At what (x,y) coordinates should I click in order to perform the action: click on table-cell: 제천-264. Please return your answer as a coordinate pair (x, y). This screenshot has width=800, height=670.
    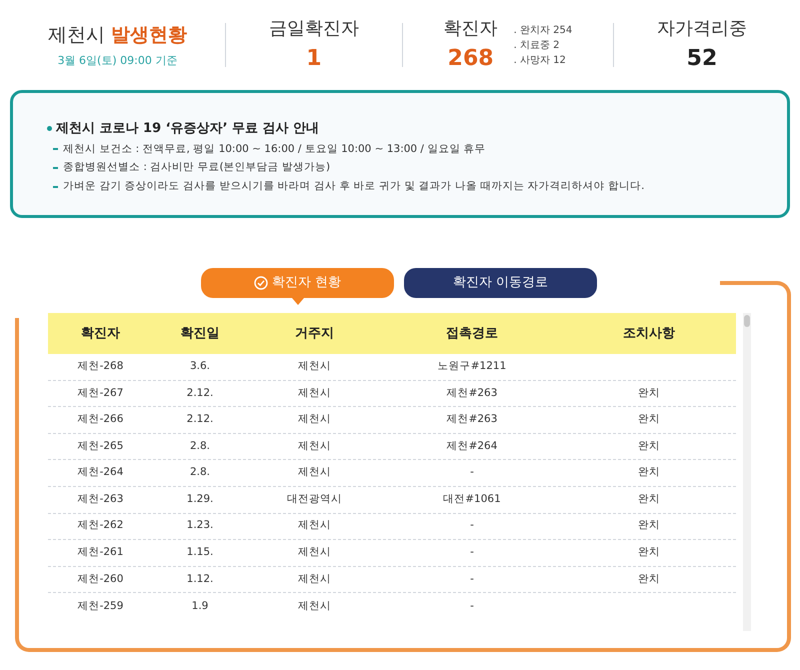
    Looking at the image, I should click on (101, 472).